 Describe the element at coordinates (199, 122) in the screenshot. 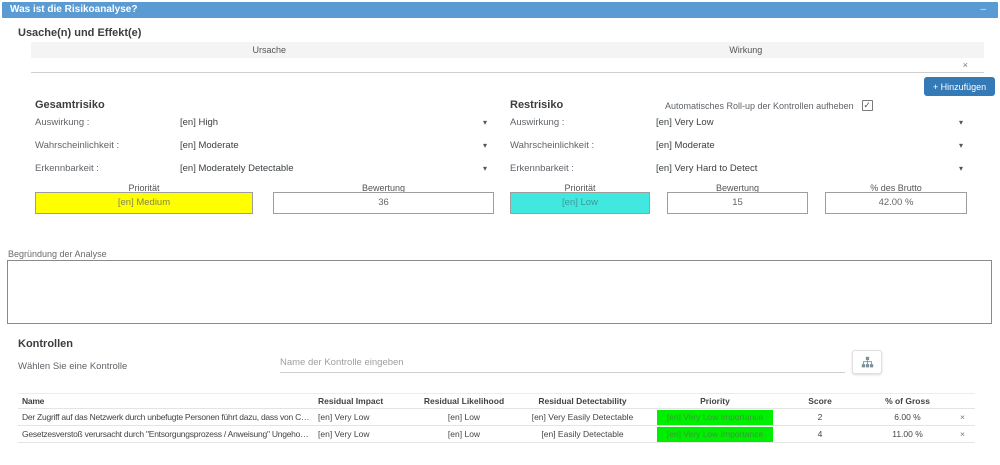

I see `gross-impact-select: [en] High` at that location.